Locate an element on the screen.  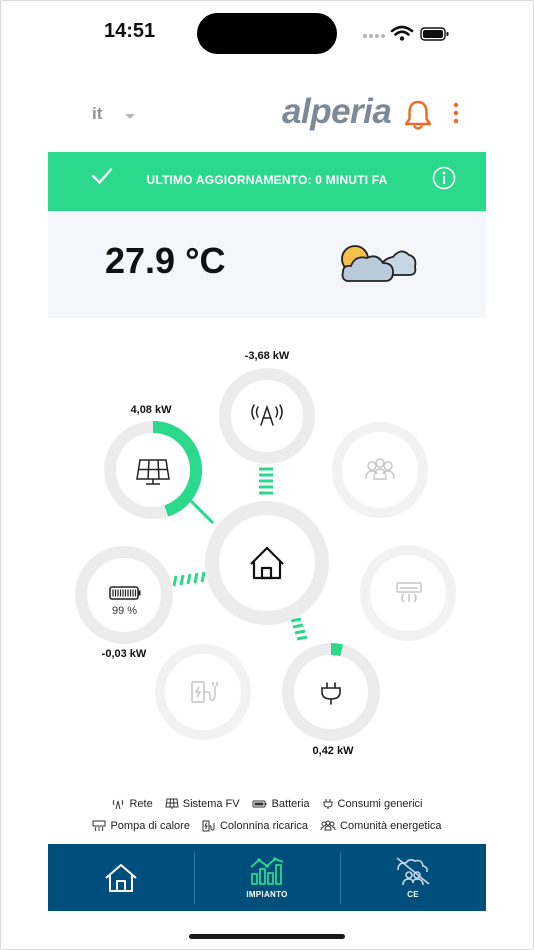
dynamic-island is located at coordinates (267, 33).